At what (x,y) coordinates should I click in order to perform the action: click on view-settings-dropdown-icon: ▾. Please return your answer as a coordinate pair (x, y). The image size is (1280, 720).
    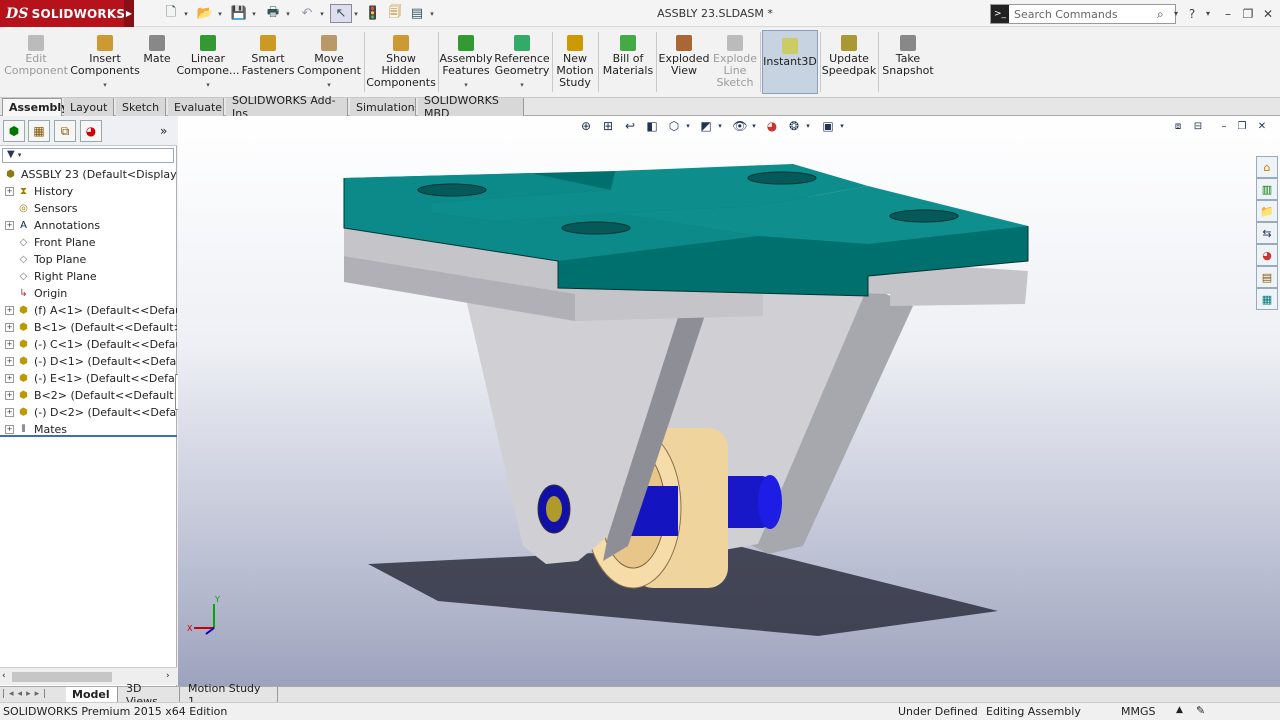
    Looking at the image, I should click on (842, 126).